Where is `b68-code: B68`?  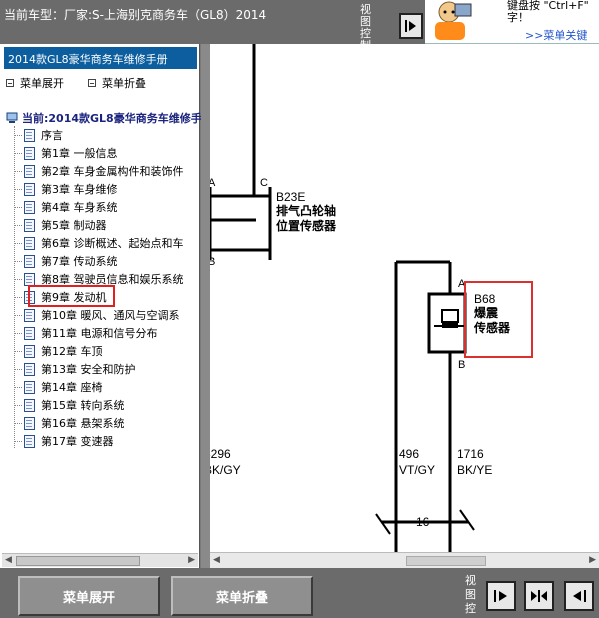 b68-code: B68 is located at coordinates (485, 299).